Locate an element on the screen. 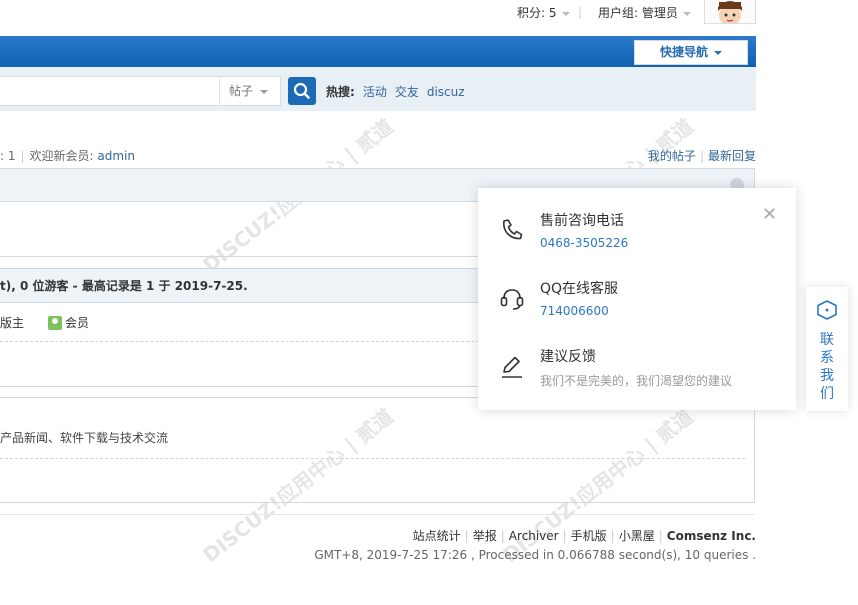 The width and height of the screenshot is (858, 605). footer-link-archiver: Archiver is located at coordinates (534, 536).